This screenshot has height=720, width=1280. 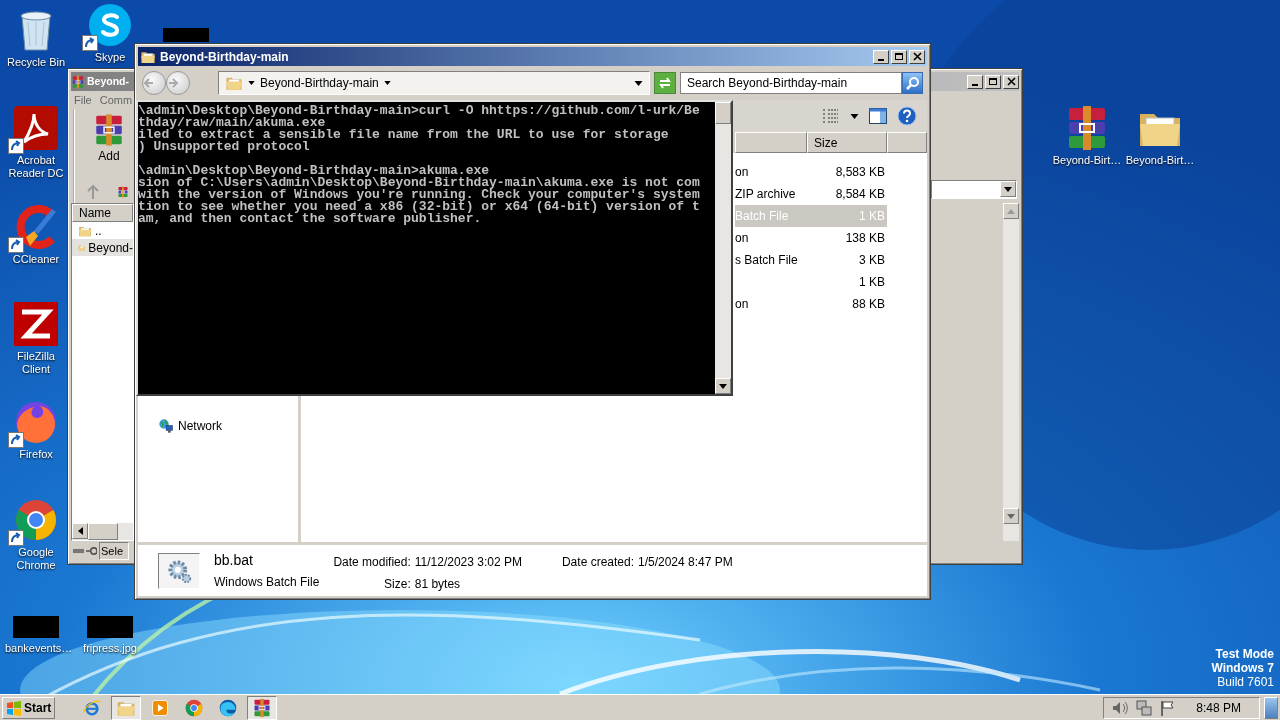 I want to click on field-label: Date created:, so click(x=597, y=562).